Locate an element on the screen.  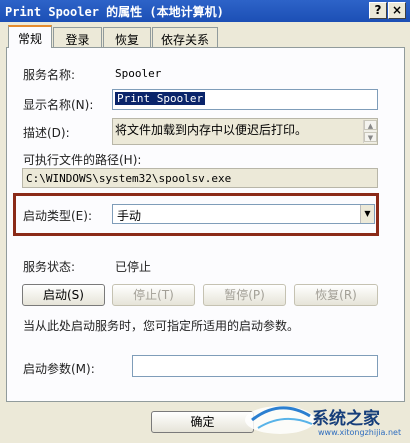
tab-general: 常规 is located at coordinates (30, 36).